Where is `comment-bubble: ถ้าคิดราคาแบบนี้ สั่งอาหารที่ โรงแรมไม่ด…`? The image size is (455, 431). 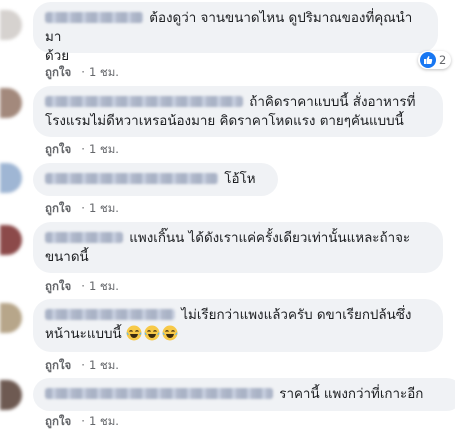
comment-bubble: ถ้าคิดราคาแบบนี้ สั่งอาหารที่ โรงแรมไม่ด… is located at coordinates (238, 111).